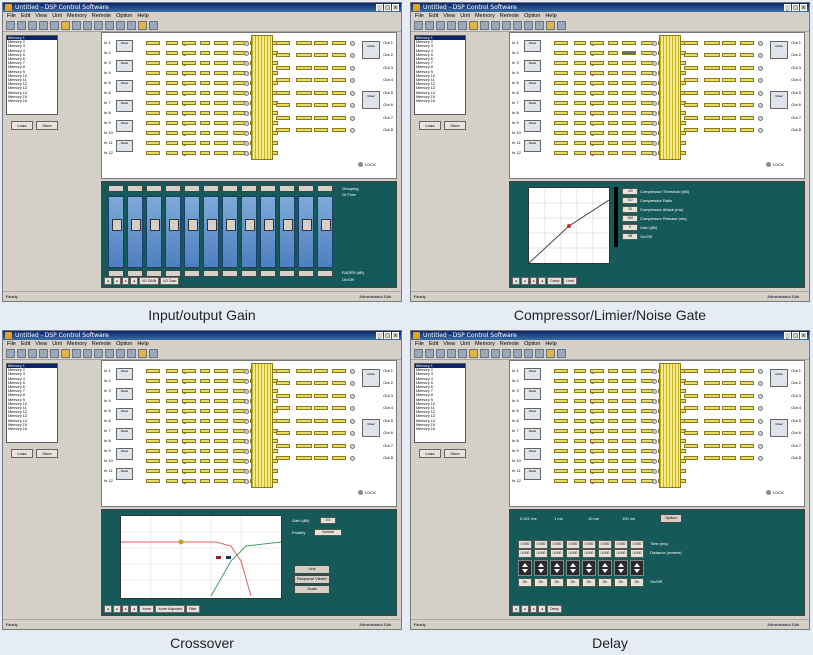 Image resolution: width=813 pixels, height=655 pixels. What do you see at coordinates (371, 100) in the screenshot?
I see `output-group-box: Mask` at bounding box center [371, 100].